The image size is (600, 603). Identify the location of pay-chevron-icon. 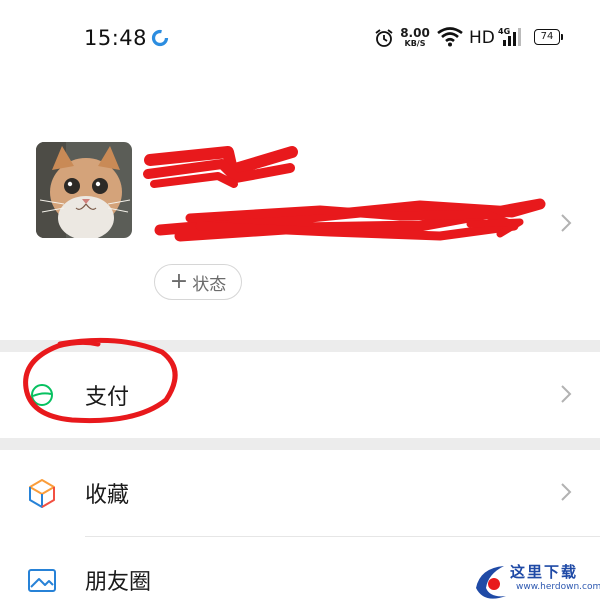
(566, 394).